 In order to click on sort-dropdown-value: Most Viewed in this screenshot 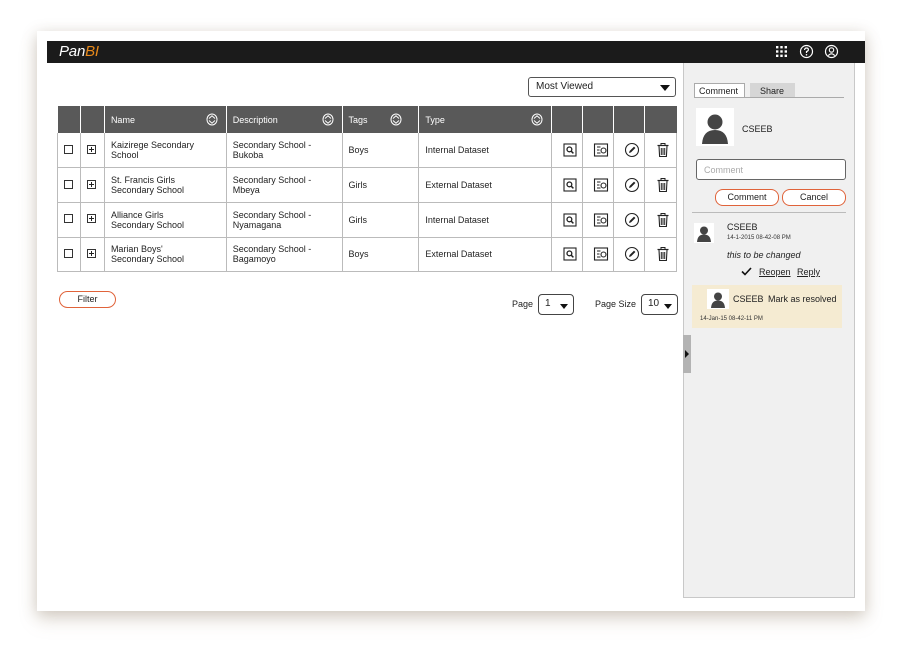, I will do `click(565, 86)`.